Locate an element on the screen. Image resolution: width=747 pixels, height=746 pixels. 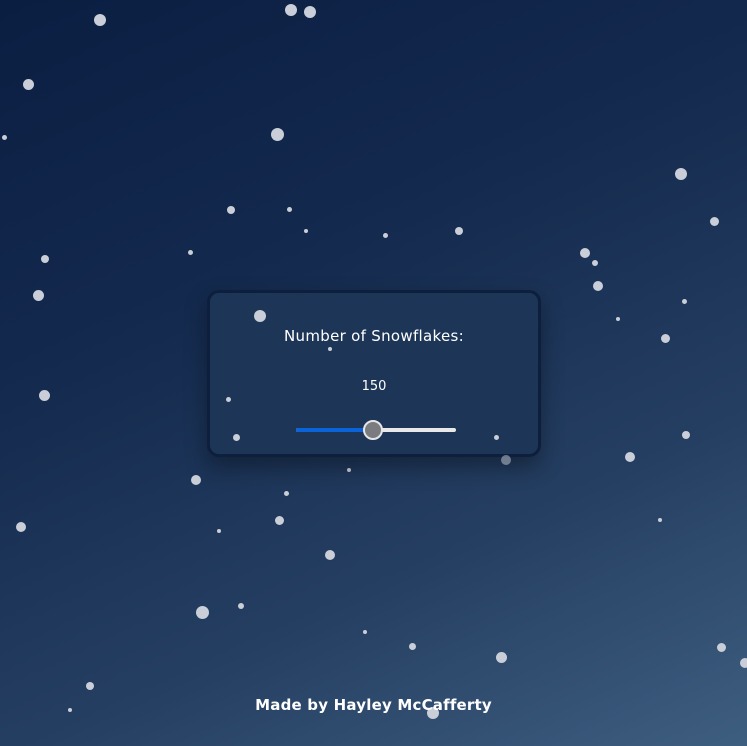
slider-thumb is located at coordinates (372, 430).